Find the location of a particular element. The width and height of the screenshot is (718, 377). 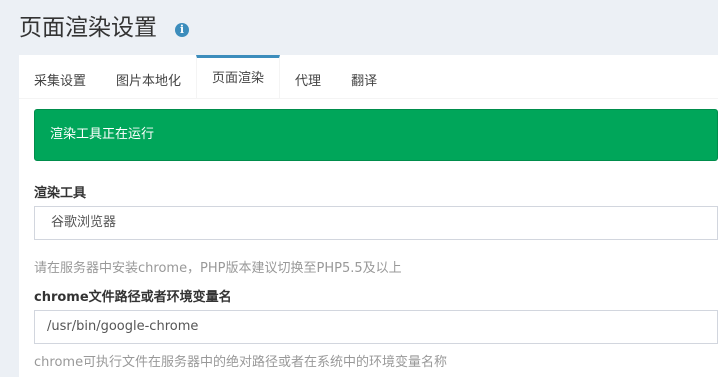

chrome-path-input: /usr/bin/google-chrome is located at coordinates (376, 327).